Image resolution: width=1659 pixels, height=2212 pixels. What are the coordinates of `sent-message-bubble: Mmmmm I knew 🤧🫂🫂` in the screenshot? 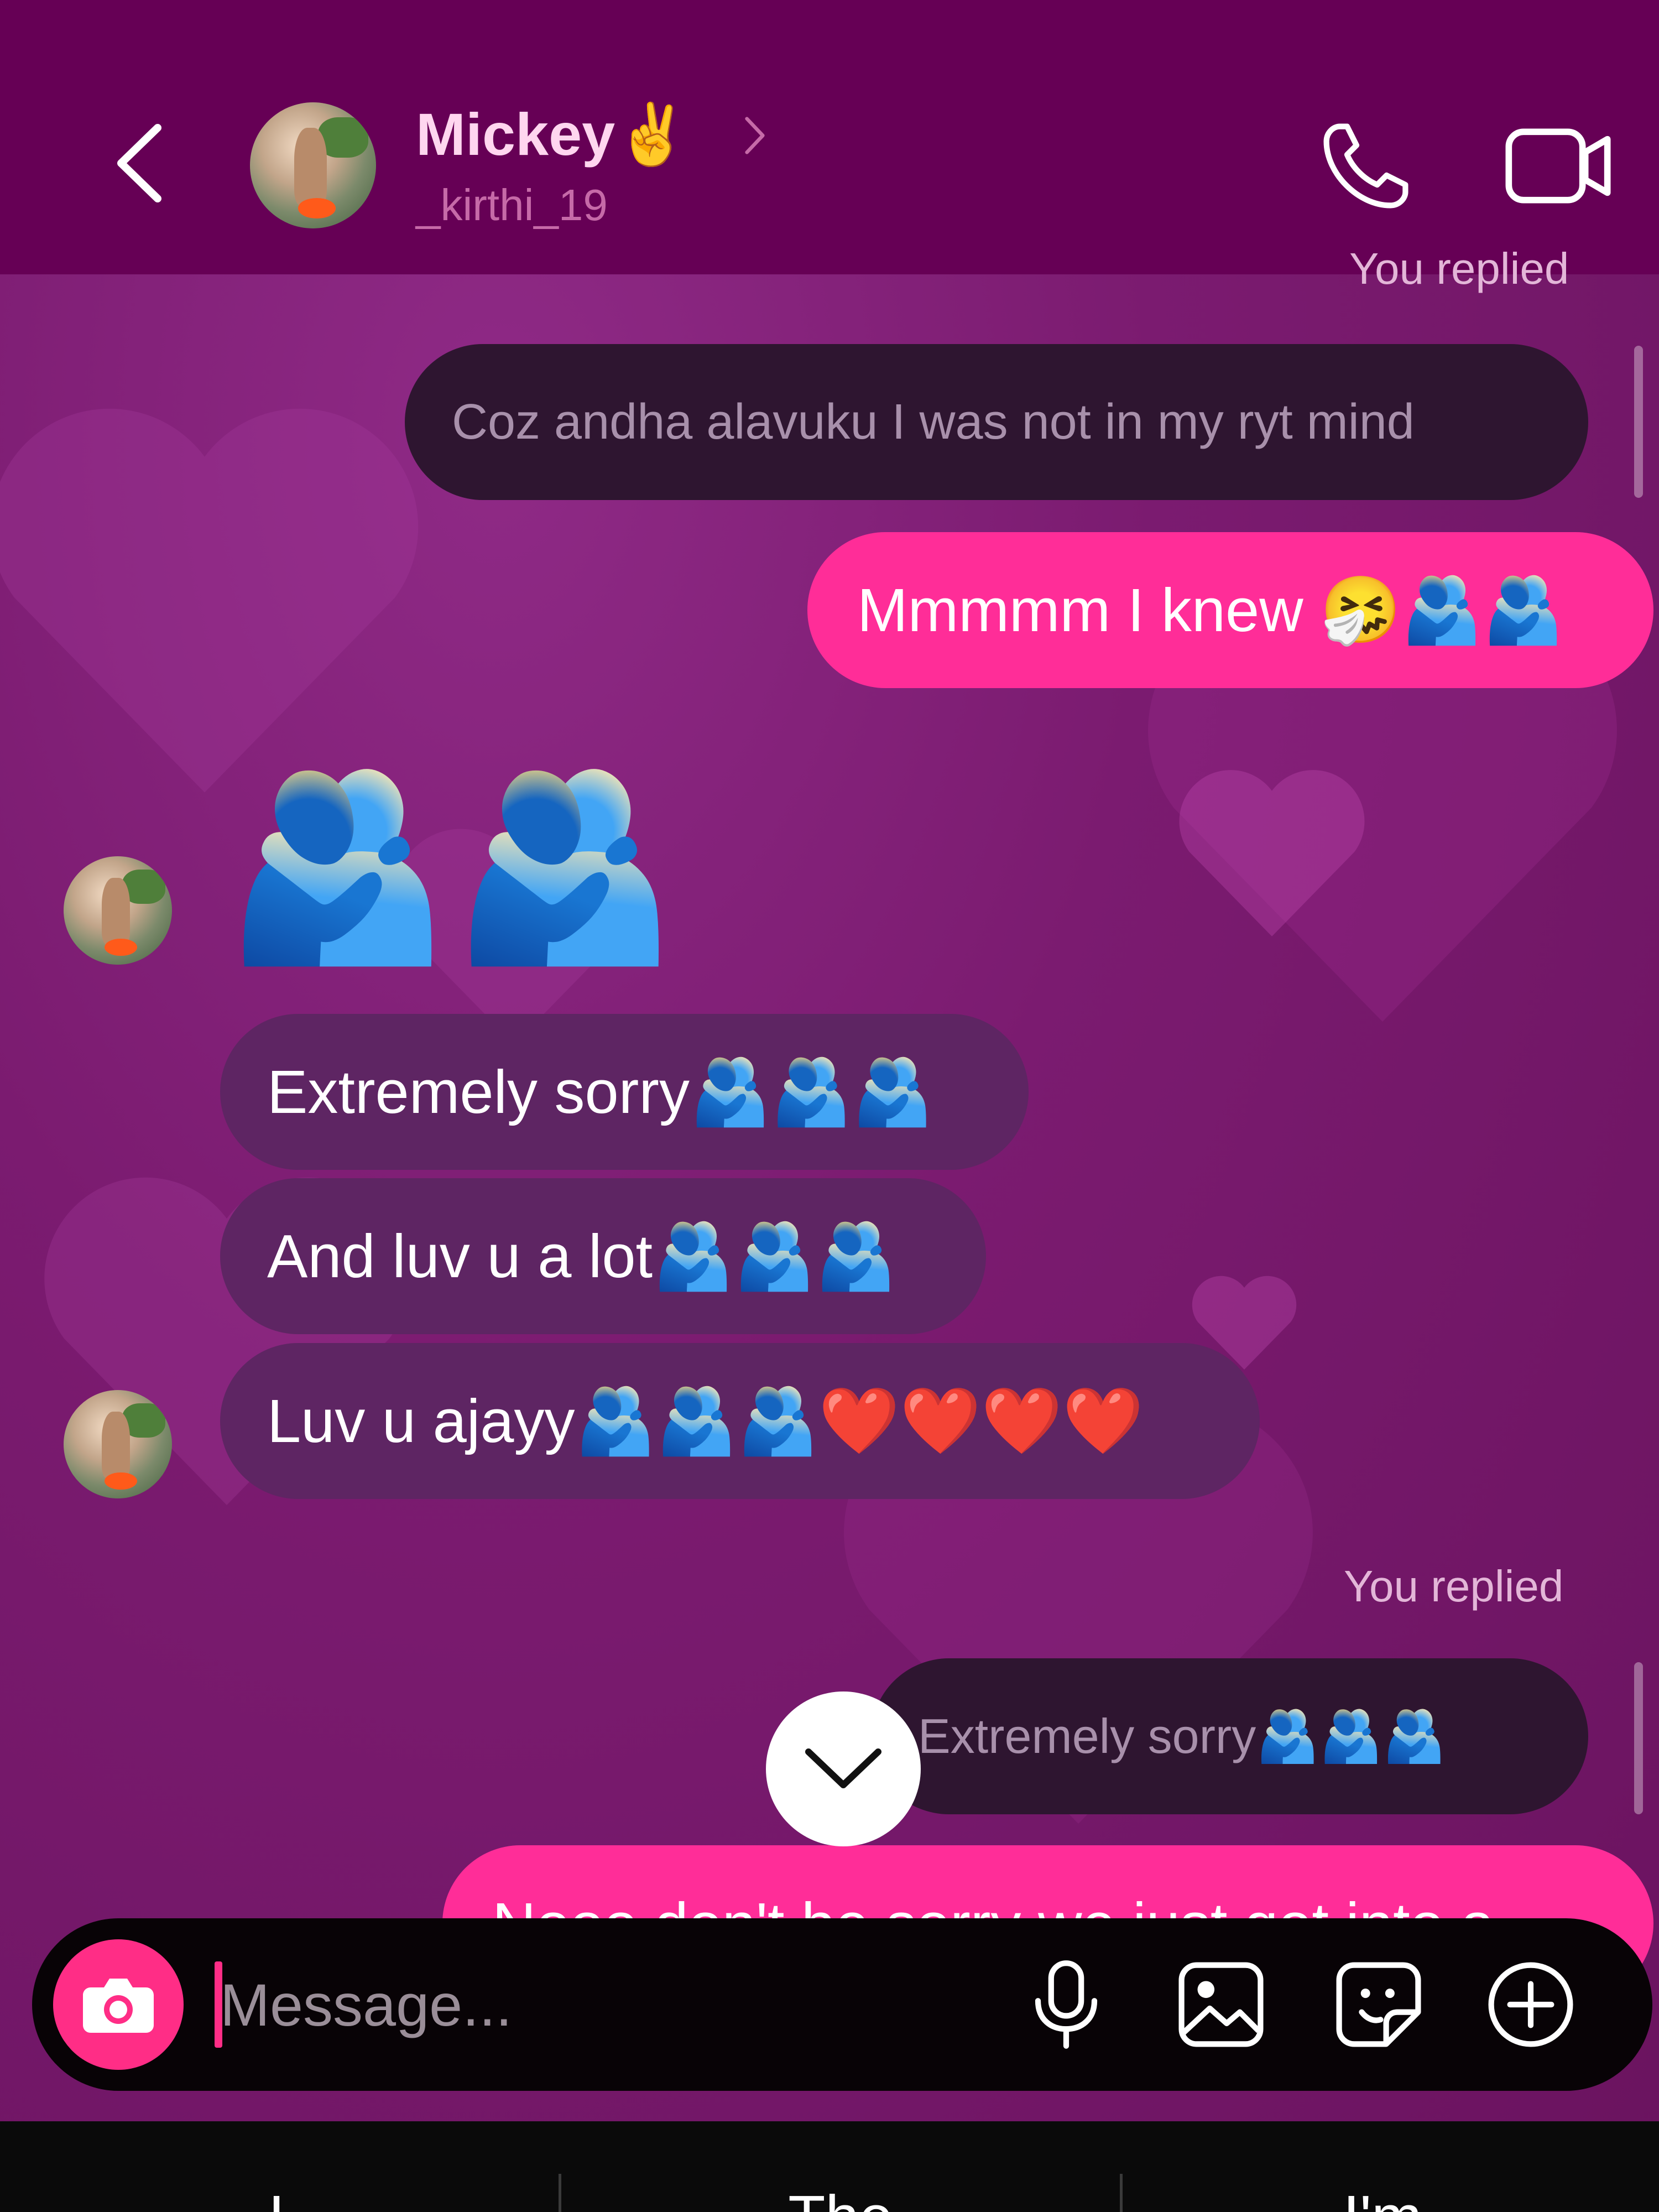 It's located at (1230, 610).